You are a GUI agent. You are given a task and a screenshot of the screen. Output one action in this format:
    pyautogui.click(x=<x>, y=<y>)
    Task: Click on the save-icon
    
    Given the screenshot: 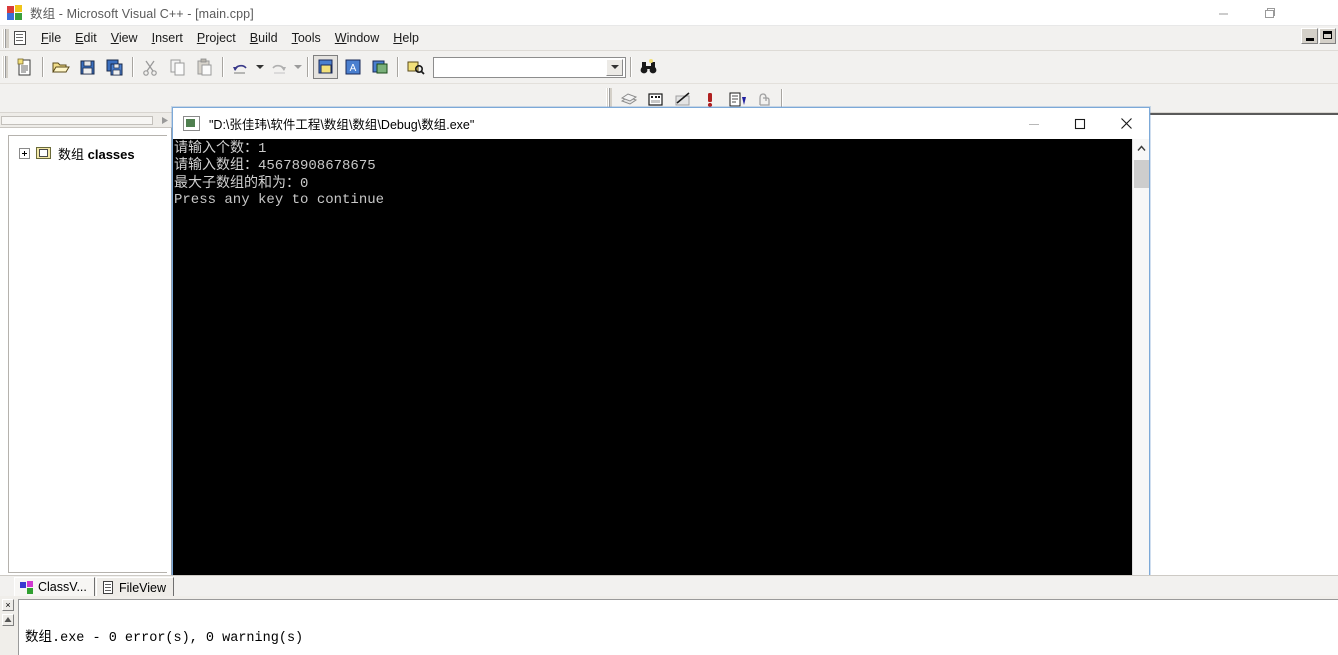 What is the action you would take?
    pyautogui.click(x=87, y=67)
    